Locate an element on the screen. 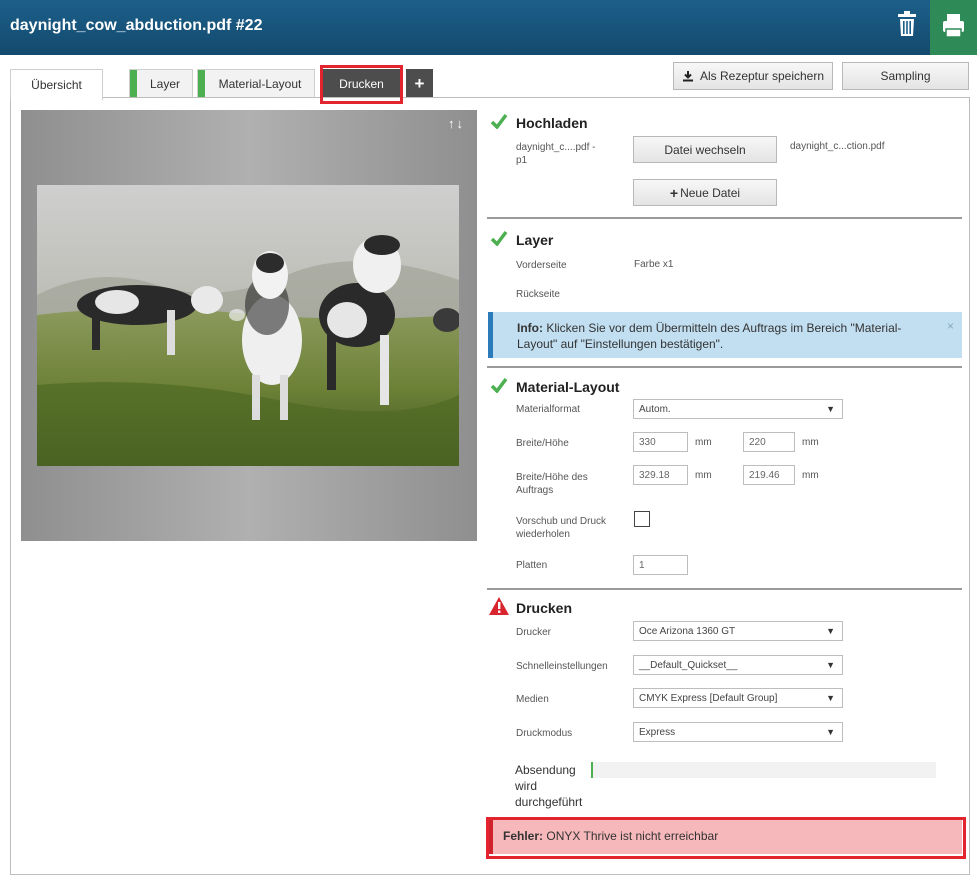  printer-select: Oce Arizona 1360 GT ▼ is located at coordinates (738, 631).